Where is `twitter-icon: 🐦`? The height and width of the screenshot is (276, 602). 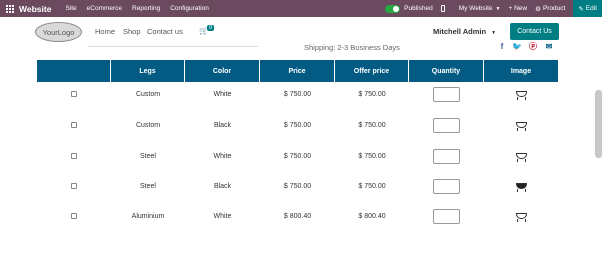 twitter-icon: 🐦 is located at coordinates (517, 46).